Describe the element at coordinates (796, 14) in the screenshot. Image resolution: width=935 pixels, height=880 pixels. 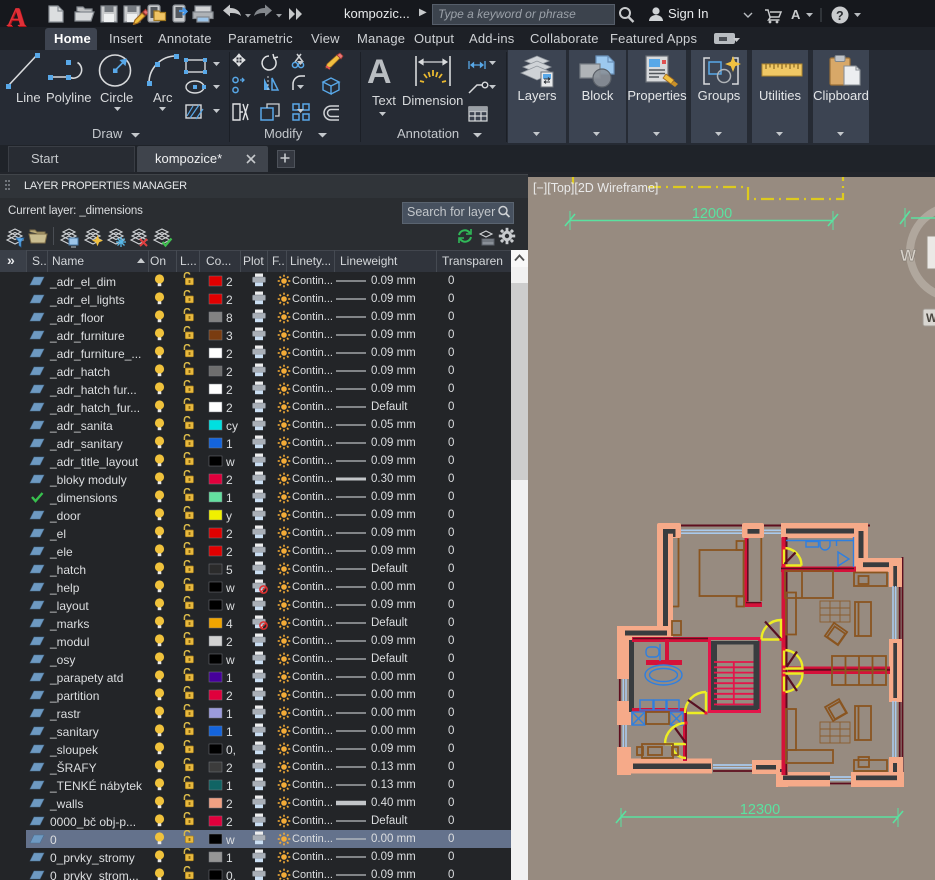
I see `svg-text: A` at that location.